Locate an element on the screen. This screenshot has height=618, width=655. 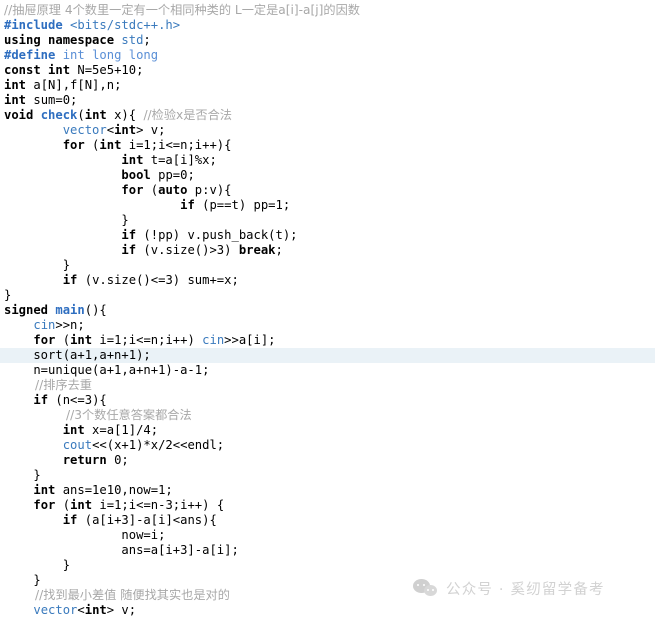
preprocessor-directive: #include is located at coordinates (33, 25).